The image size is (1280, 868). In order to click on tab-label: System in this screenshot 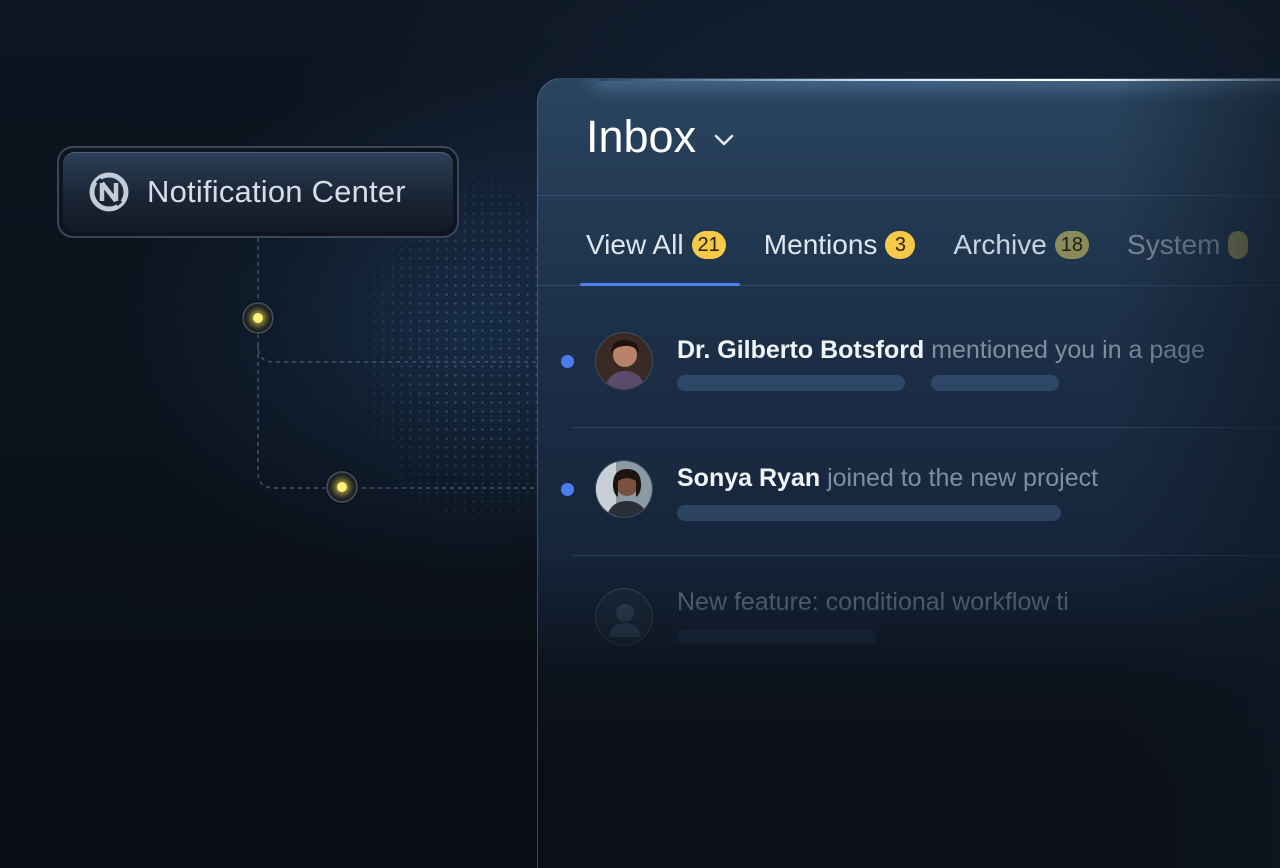, I will do `click(1174, 244)`.